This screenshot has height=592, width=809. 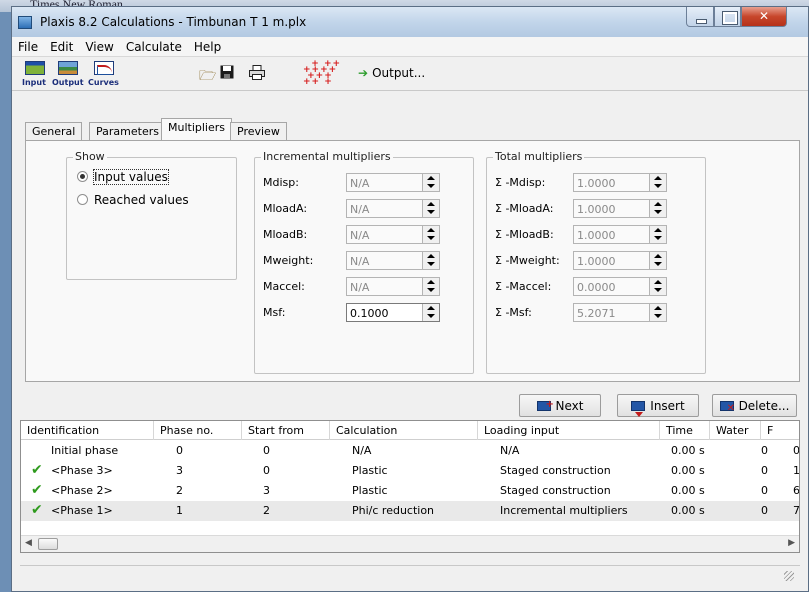 I want to click on column-loading-input: Loading input, so click(x=569, y=430).